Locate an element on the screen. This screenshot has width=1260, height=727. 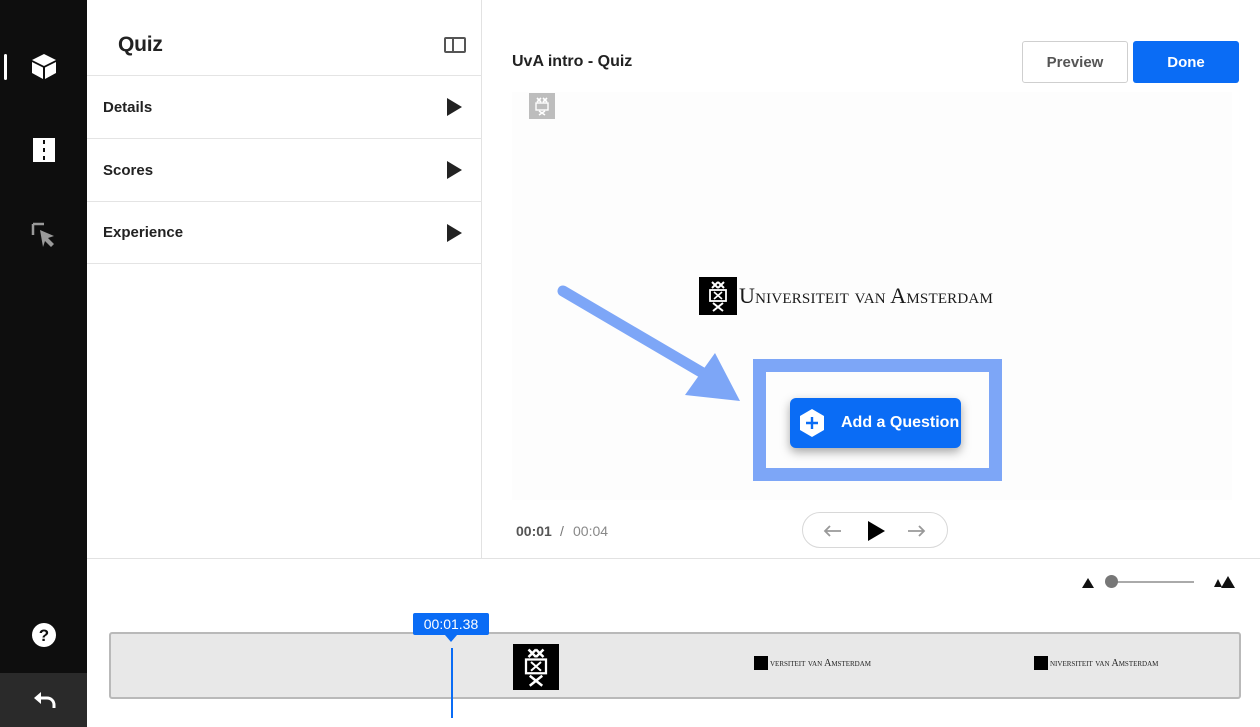
add-question-button: Add a Question is located at coordinates (875, 423).